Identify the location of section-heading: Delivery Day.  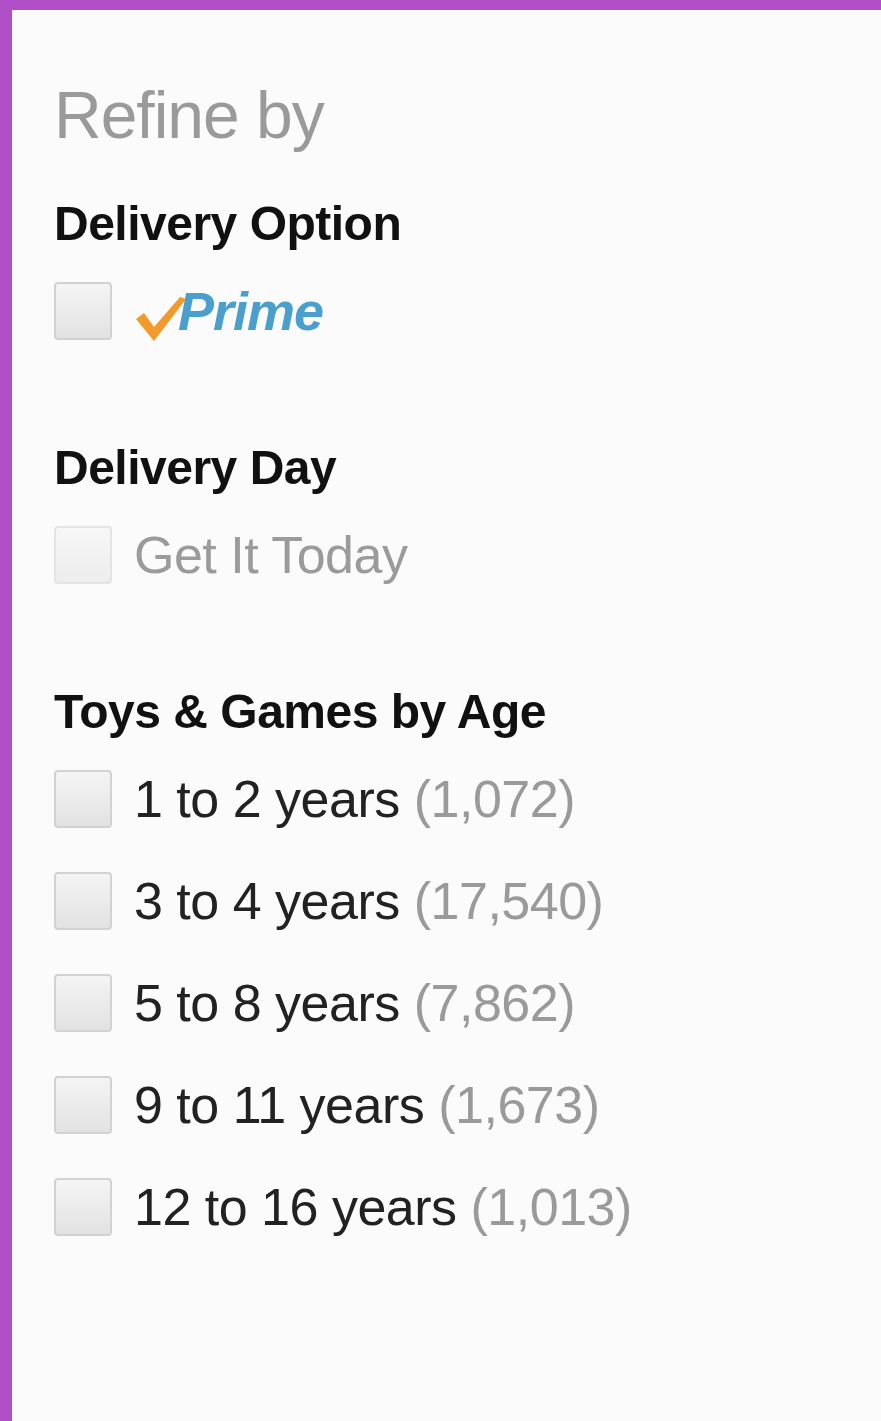
(196, 468).